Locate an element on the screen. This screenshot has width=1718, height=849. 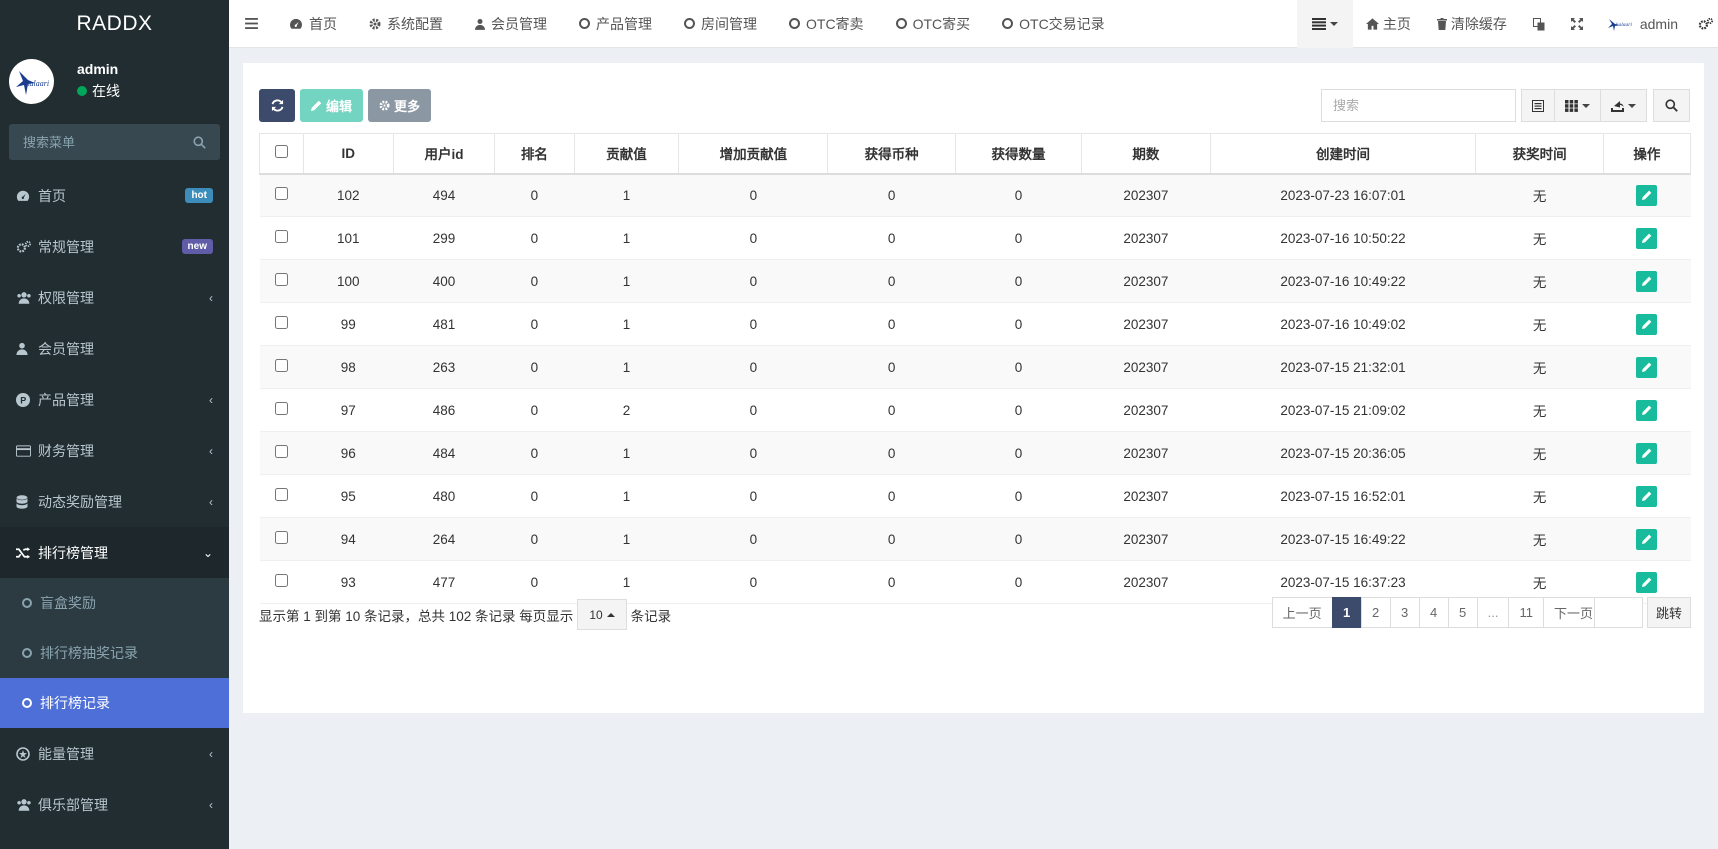
sidebar-search-input is located at coordinates (98, 142).